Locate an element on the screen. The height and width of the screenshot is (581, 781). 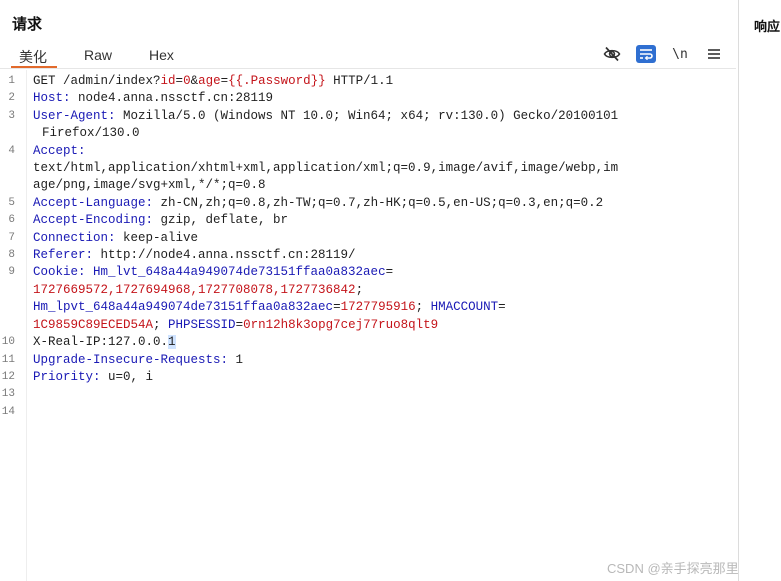
header-value-wrapped: age/png,image/svg+xml,*/*;q=0.8 is located at coordinates (149, 185).